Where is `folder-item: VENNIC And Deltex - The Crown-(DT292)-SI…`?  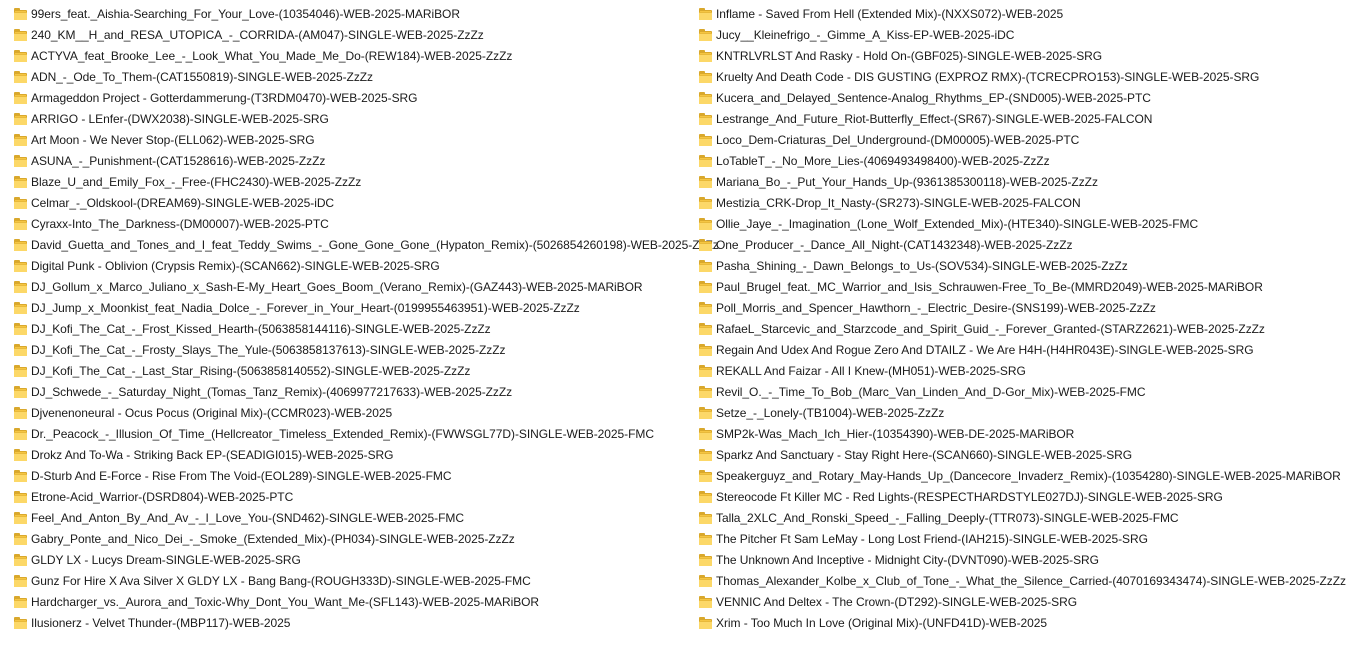 folder-item: VENNIC And Deltex - The Crown-(DT292)-SI… is located at coordinates (1021, 601).